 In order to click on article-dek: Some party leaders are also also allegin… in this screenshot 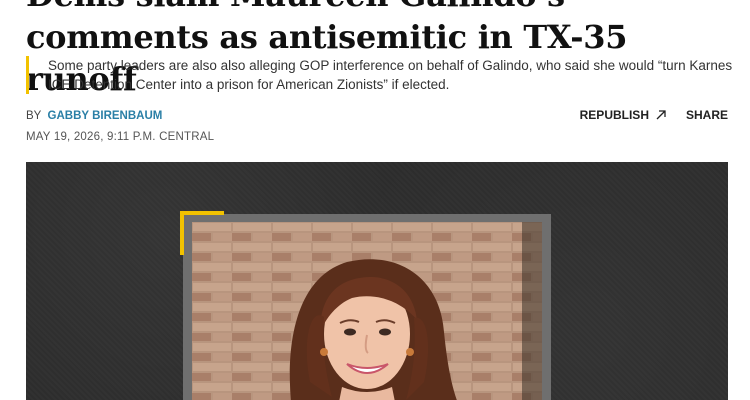, I will do `click(387, 75)`.